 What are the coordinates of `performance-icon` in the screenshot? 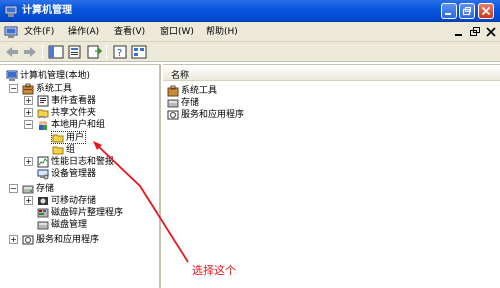 It's located at (43, 162).